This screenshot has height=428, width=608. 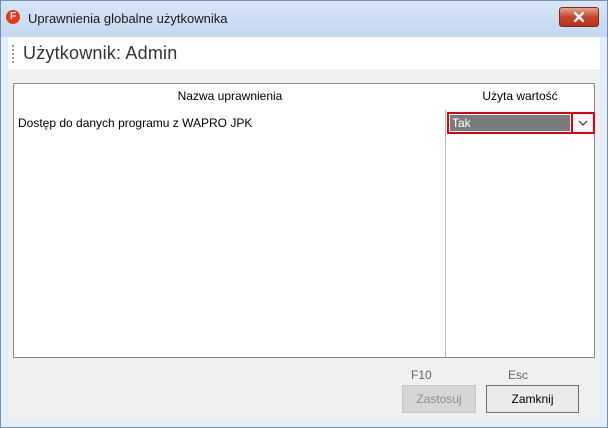 What do you see at coordinates (135, 123) in the screenshot?
I see `permission-name-cell: Dostęp do danych programu z WAPRO JPK` at bounding box center [135, 123].